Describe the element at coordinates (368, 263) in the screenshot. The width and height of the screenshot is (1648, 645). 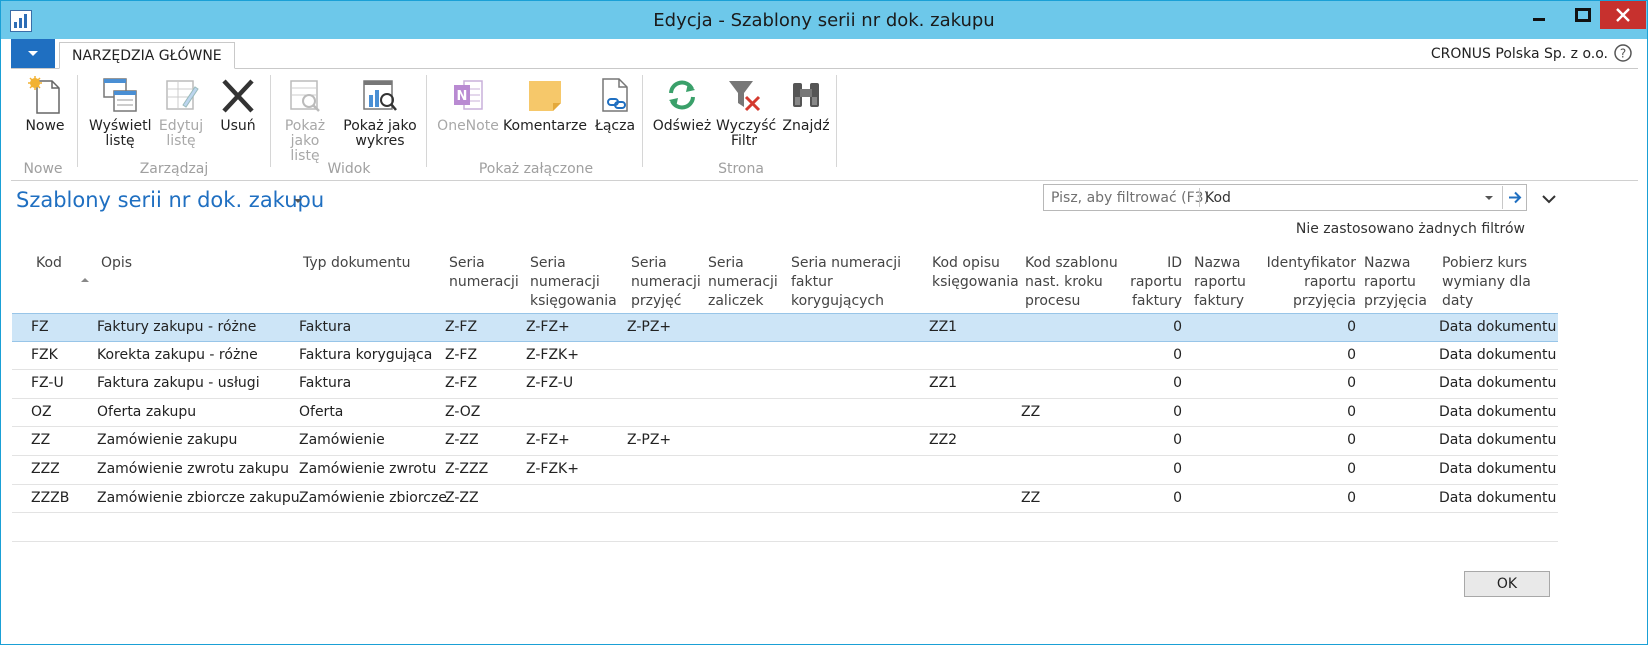
I see `column-header-document-type: Typ dokumentu` at that location.